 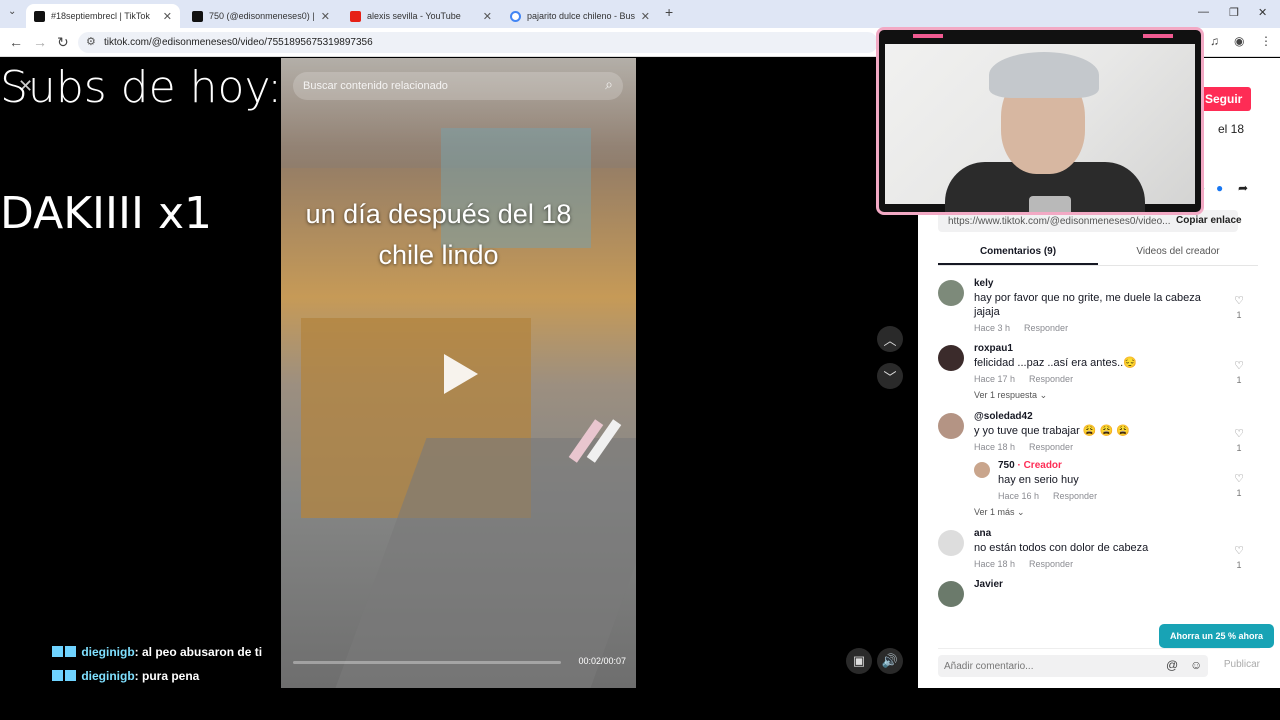 What do you see at coordinates (1216, 636) in the screenshot?
I see `promo-button: Ahorra un 25 % ahora` at bounding box center [1216, 636].